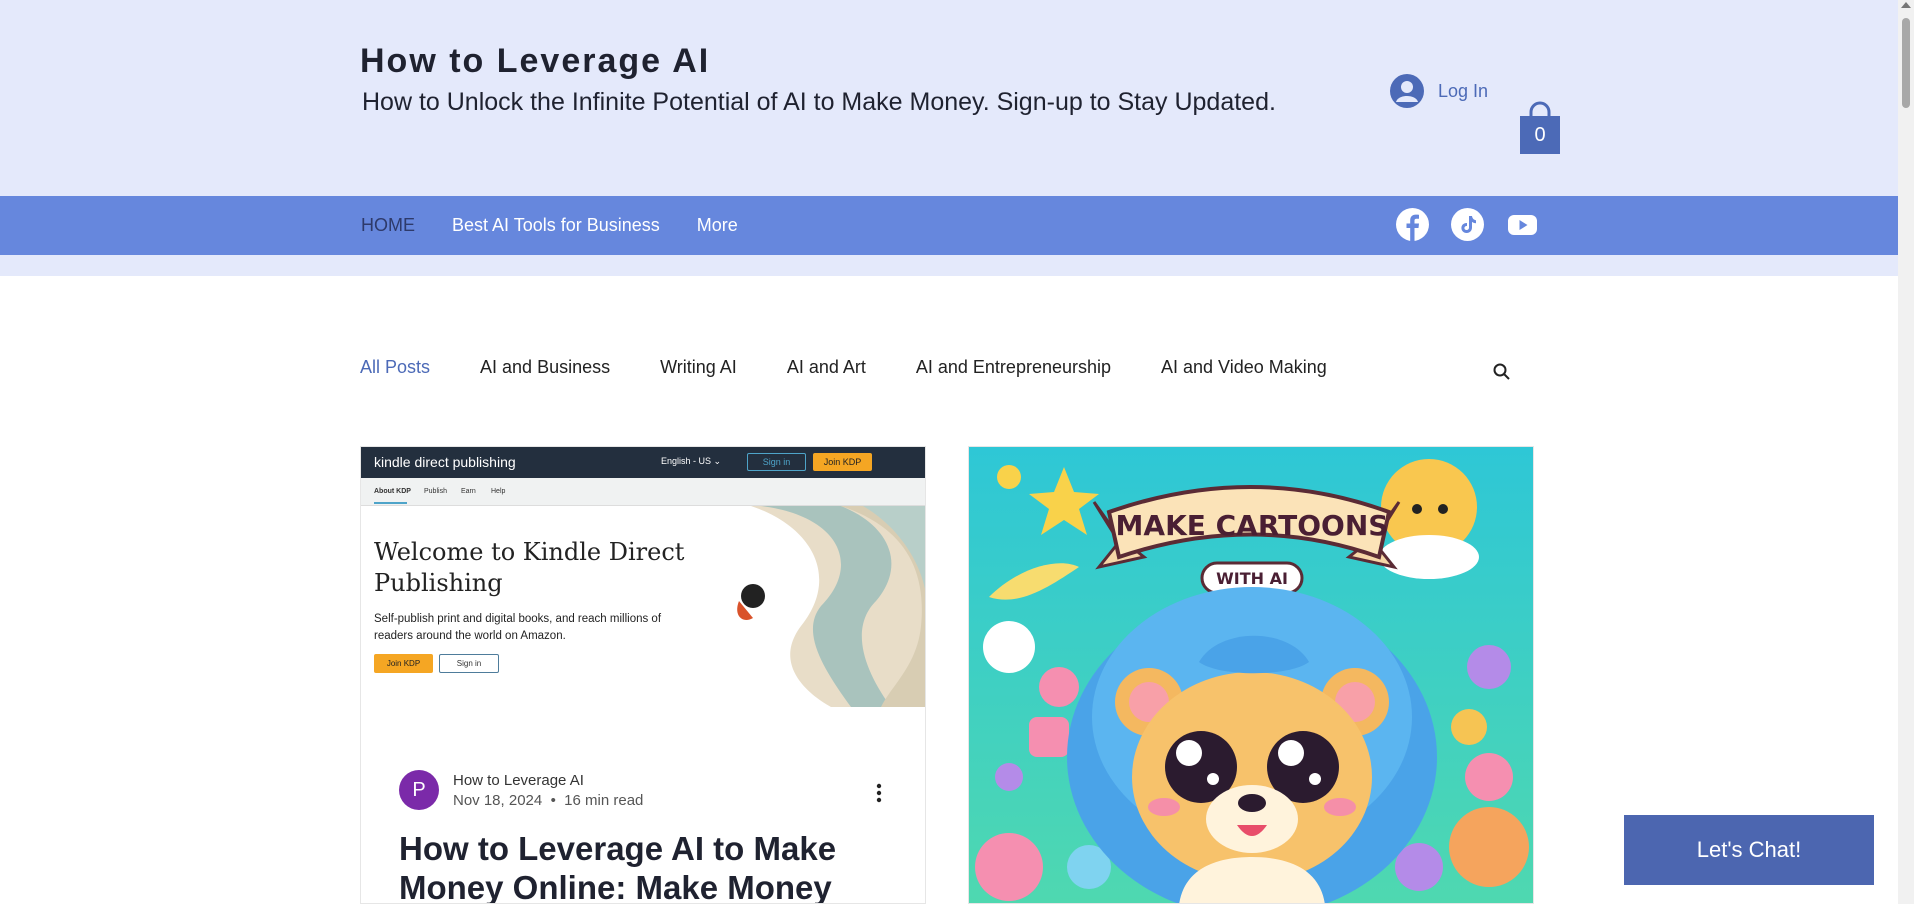  I want to click on kdp-subnav: About KDP Publish Earn Help, so click(643, 492).